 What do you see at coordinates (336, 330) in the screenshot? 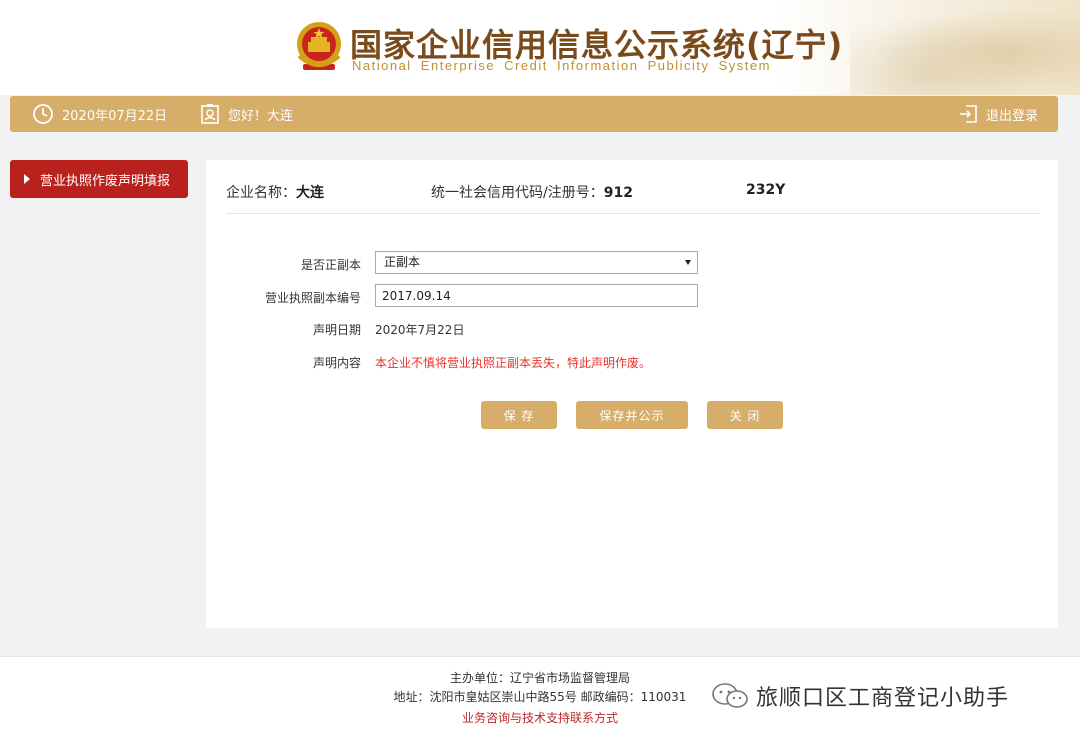
I see `decl-date-label: 声明日期` at bounding box center [336, 330].